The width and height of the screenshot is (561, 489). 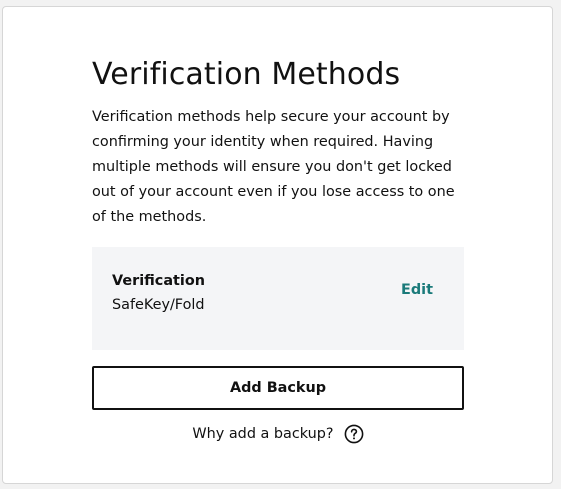 I want to click on edit-method-link: Edit, so click(x=417, y=290).